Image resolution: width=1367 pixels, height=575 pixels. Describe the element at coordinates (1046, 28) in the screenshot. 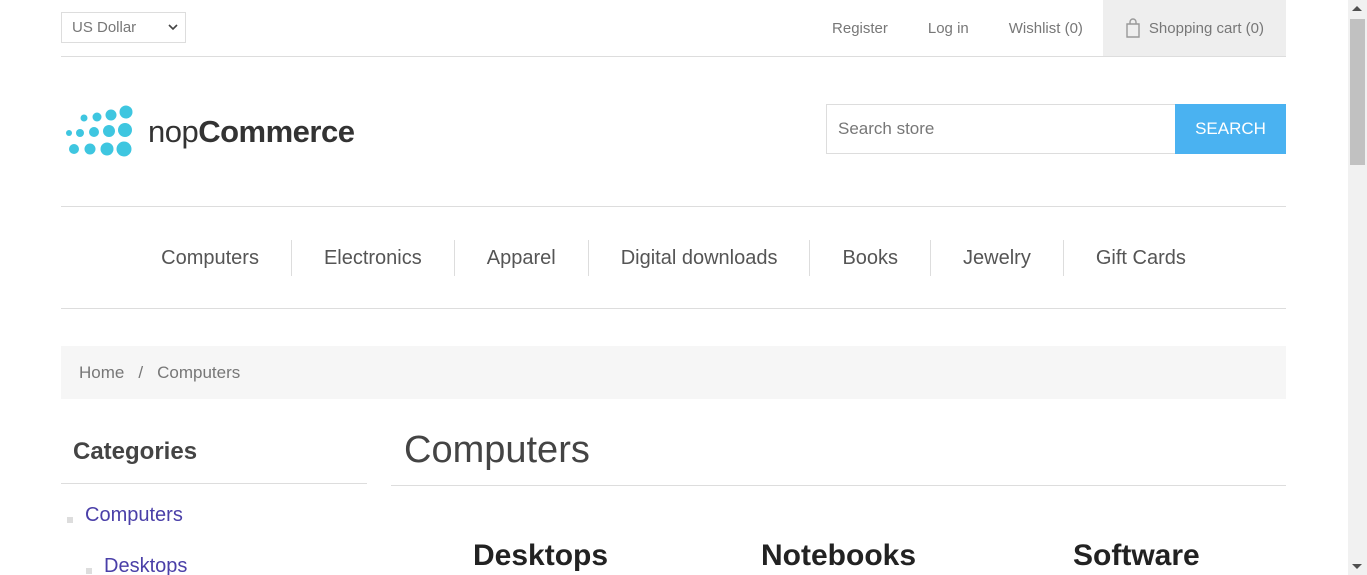

I see `wishlist-link: Wishlist (0)` at that location.